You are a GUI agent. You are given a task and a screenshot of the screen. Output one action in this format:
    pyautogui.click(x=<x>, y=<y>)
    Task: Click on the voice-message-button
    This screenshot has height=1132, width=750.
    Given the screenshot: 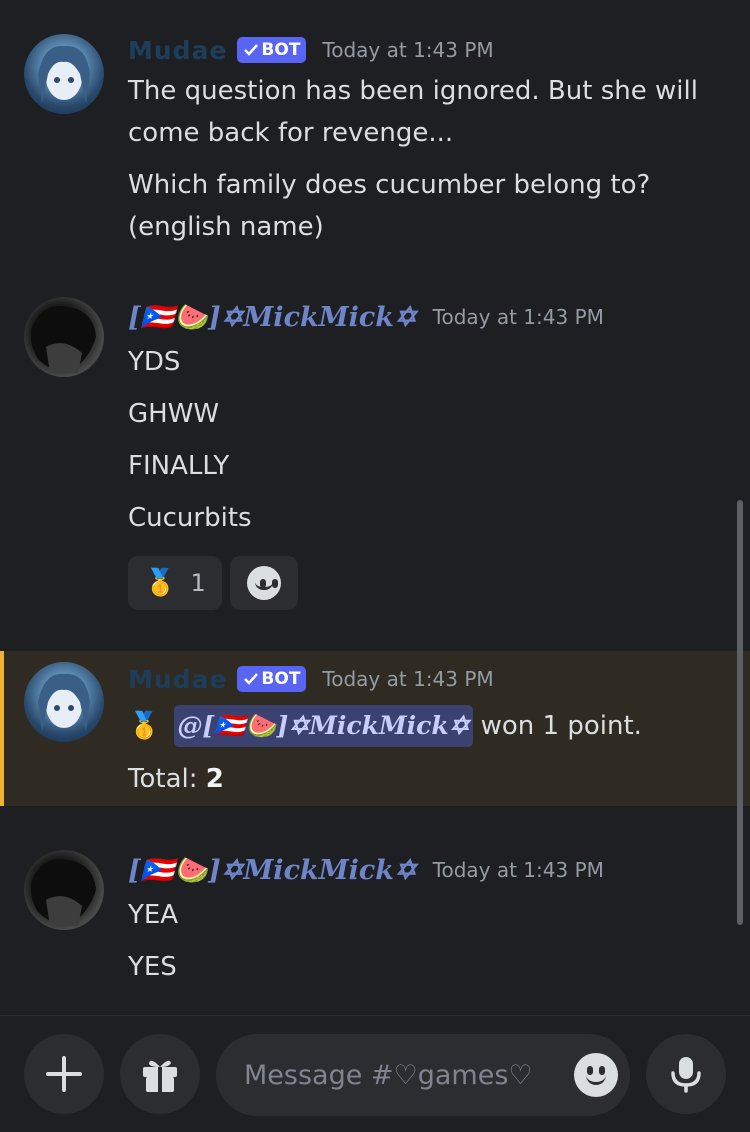 What is the action you would take?
    pyautogui.click(x=686, y=1074)
    